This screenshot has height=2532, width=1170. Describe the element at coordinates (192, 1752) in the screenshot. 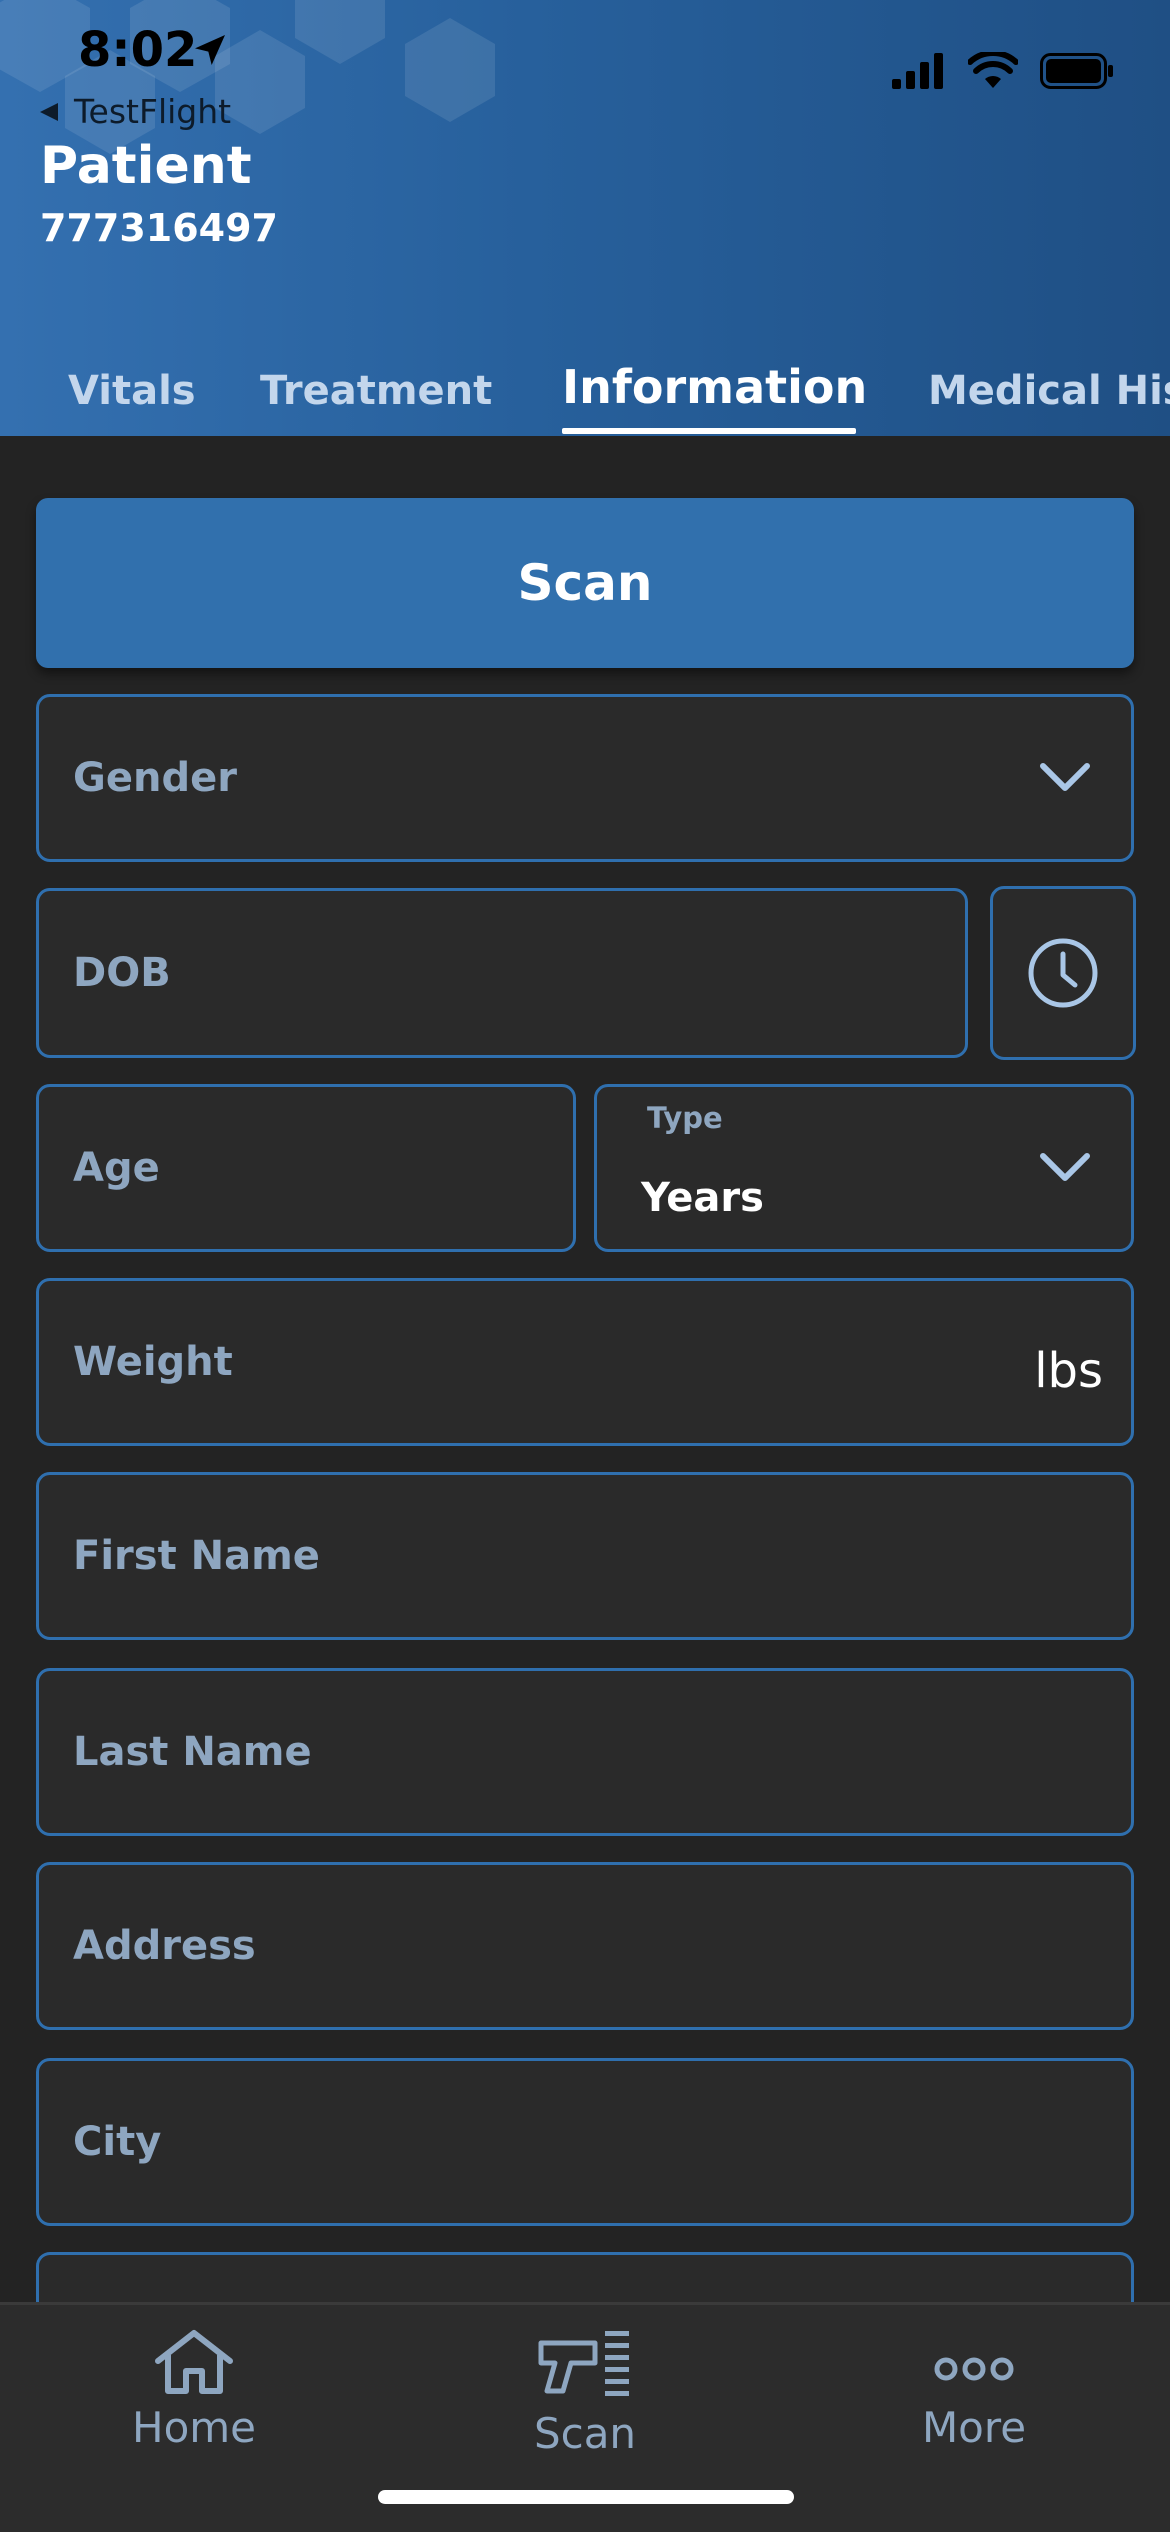

I see `last-name-placeholder: Last Name` at that location.